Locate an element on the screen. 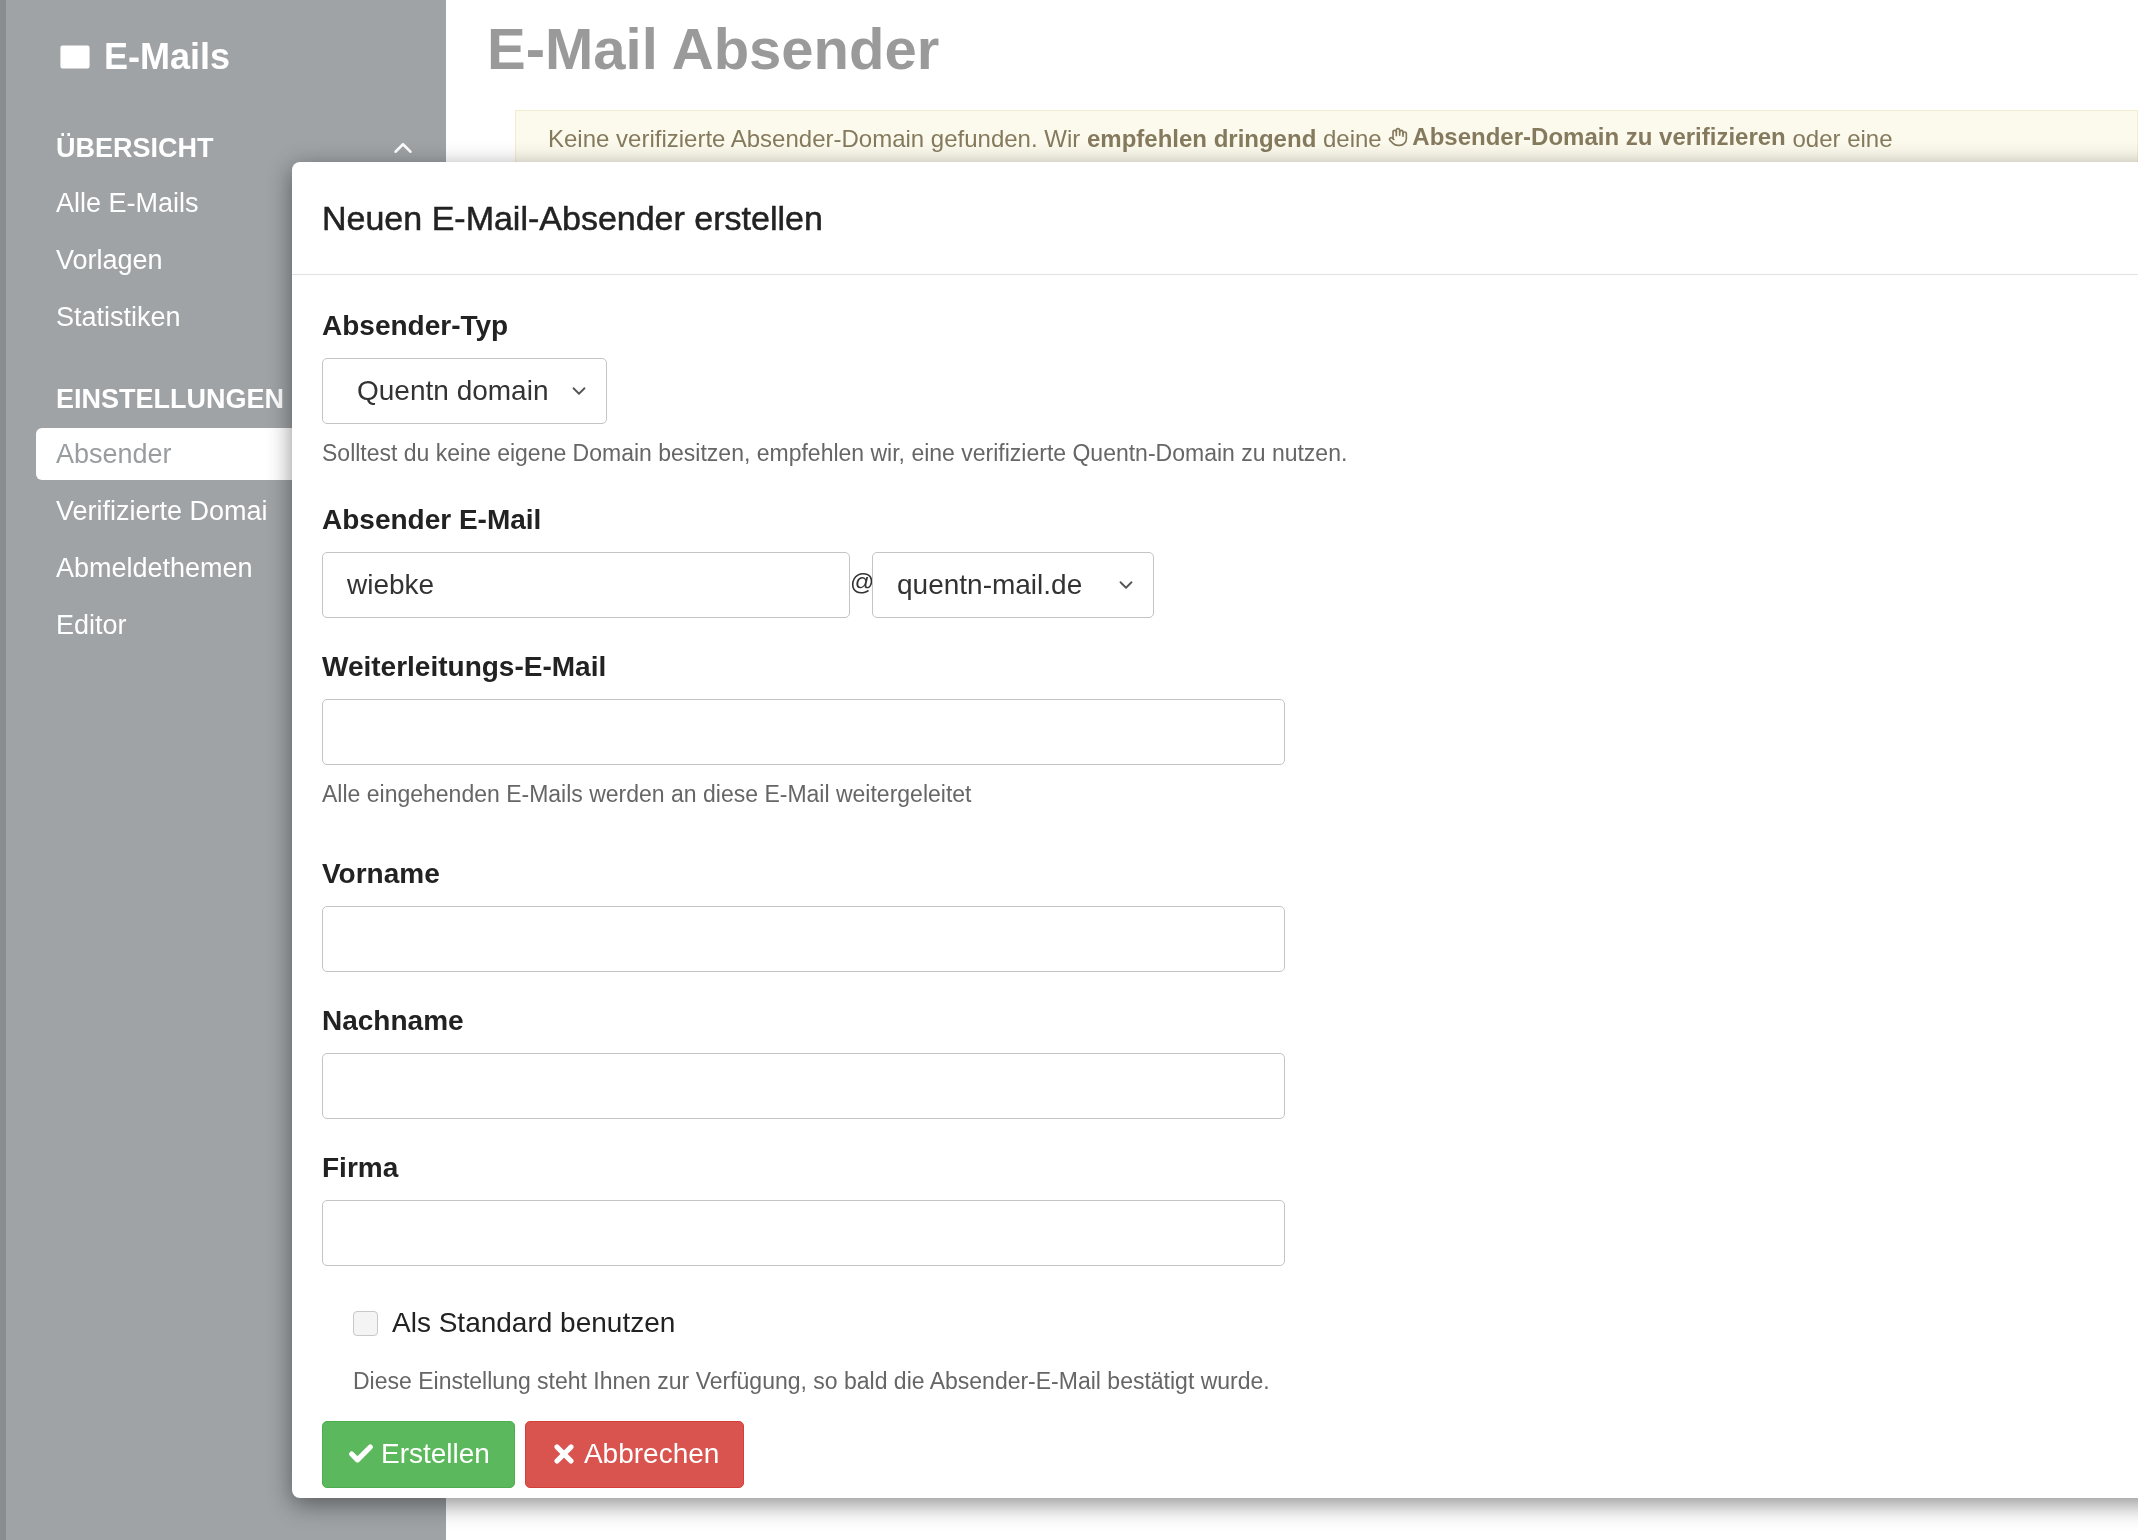 The width and height of the screenshot is (2138, 1540). alert-text: oder eine is located at coordinates (1842, 138).